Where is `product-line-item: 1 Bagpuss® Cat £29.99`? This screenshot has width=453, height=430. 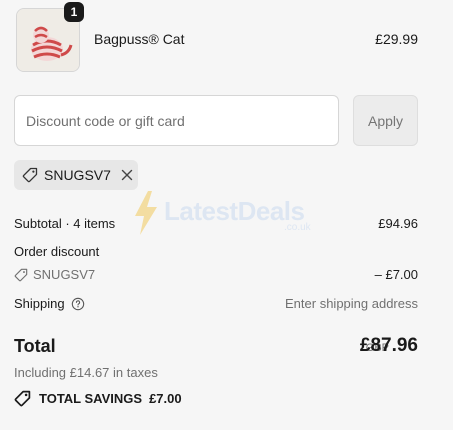
product-line-item: 1 Bagpuss® Cat £29.99 is located at coordinates (216, 37).